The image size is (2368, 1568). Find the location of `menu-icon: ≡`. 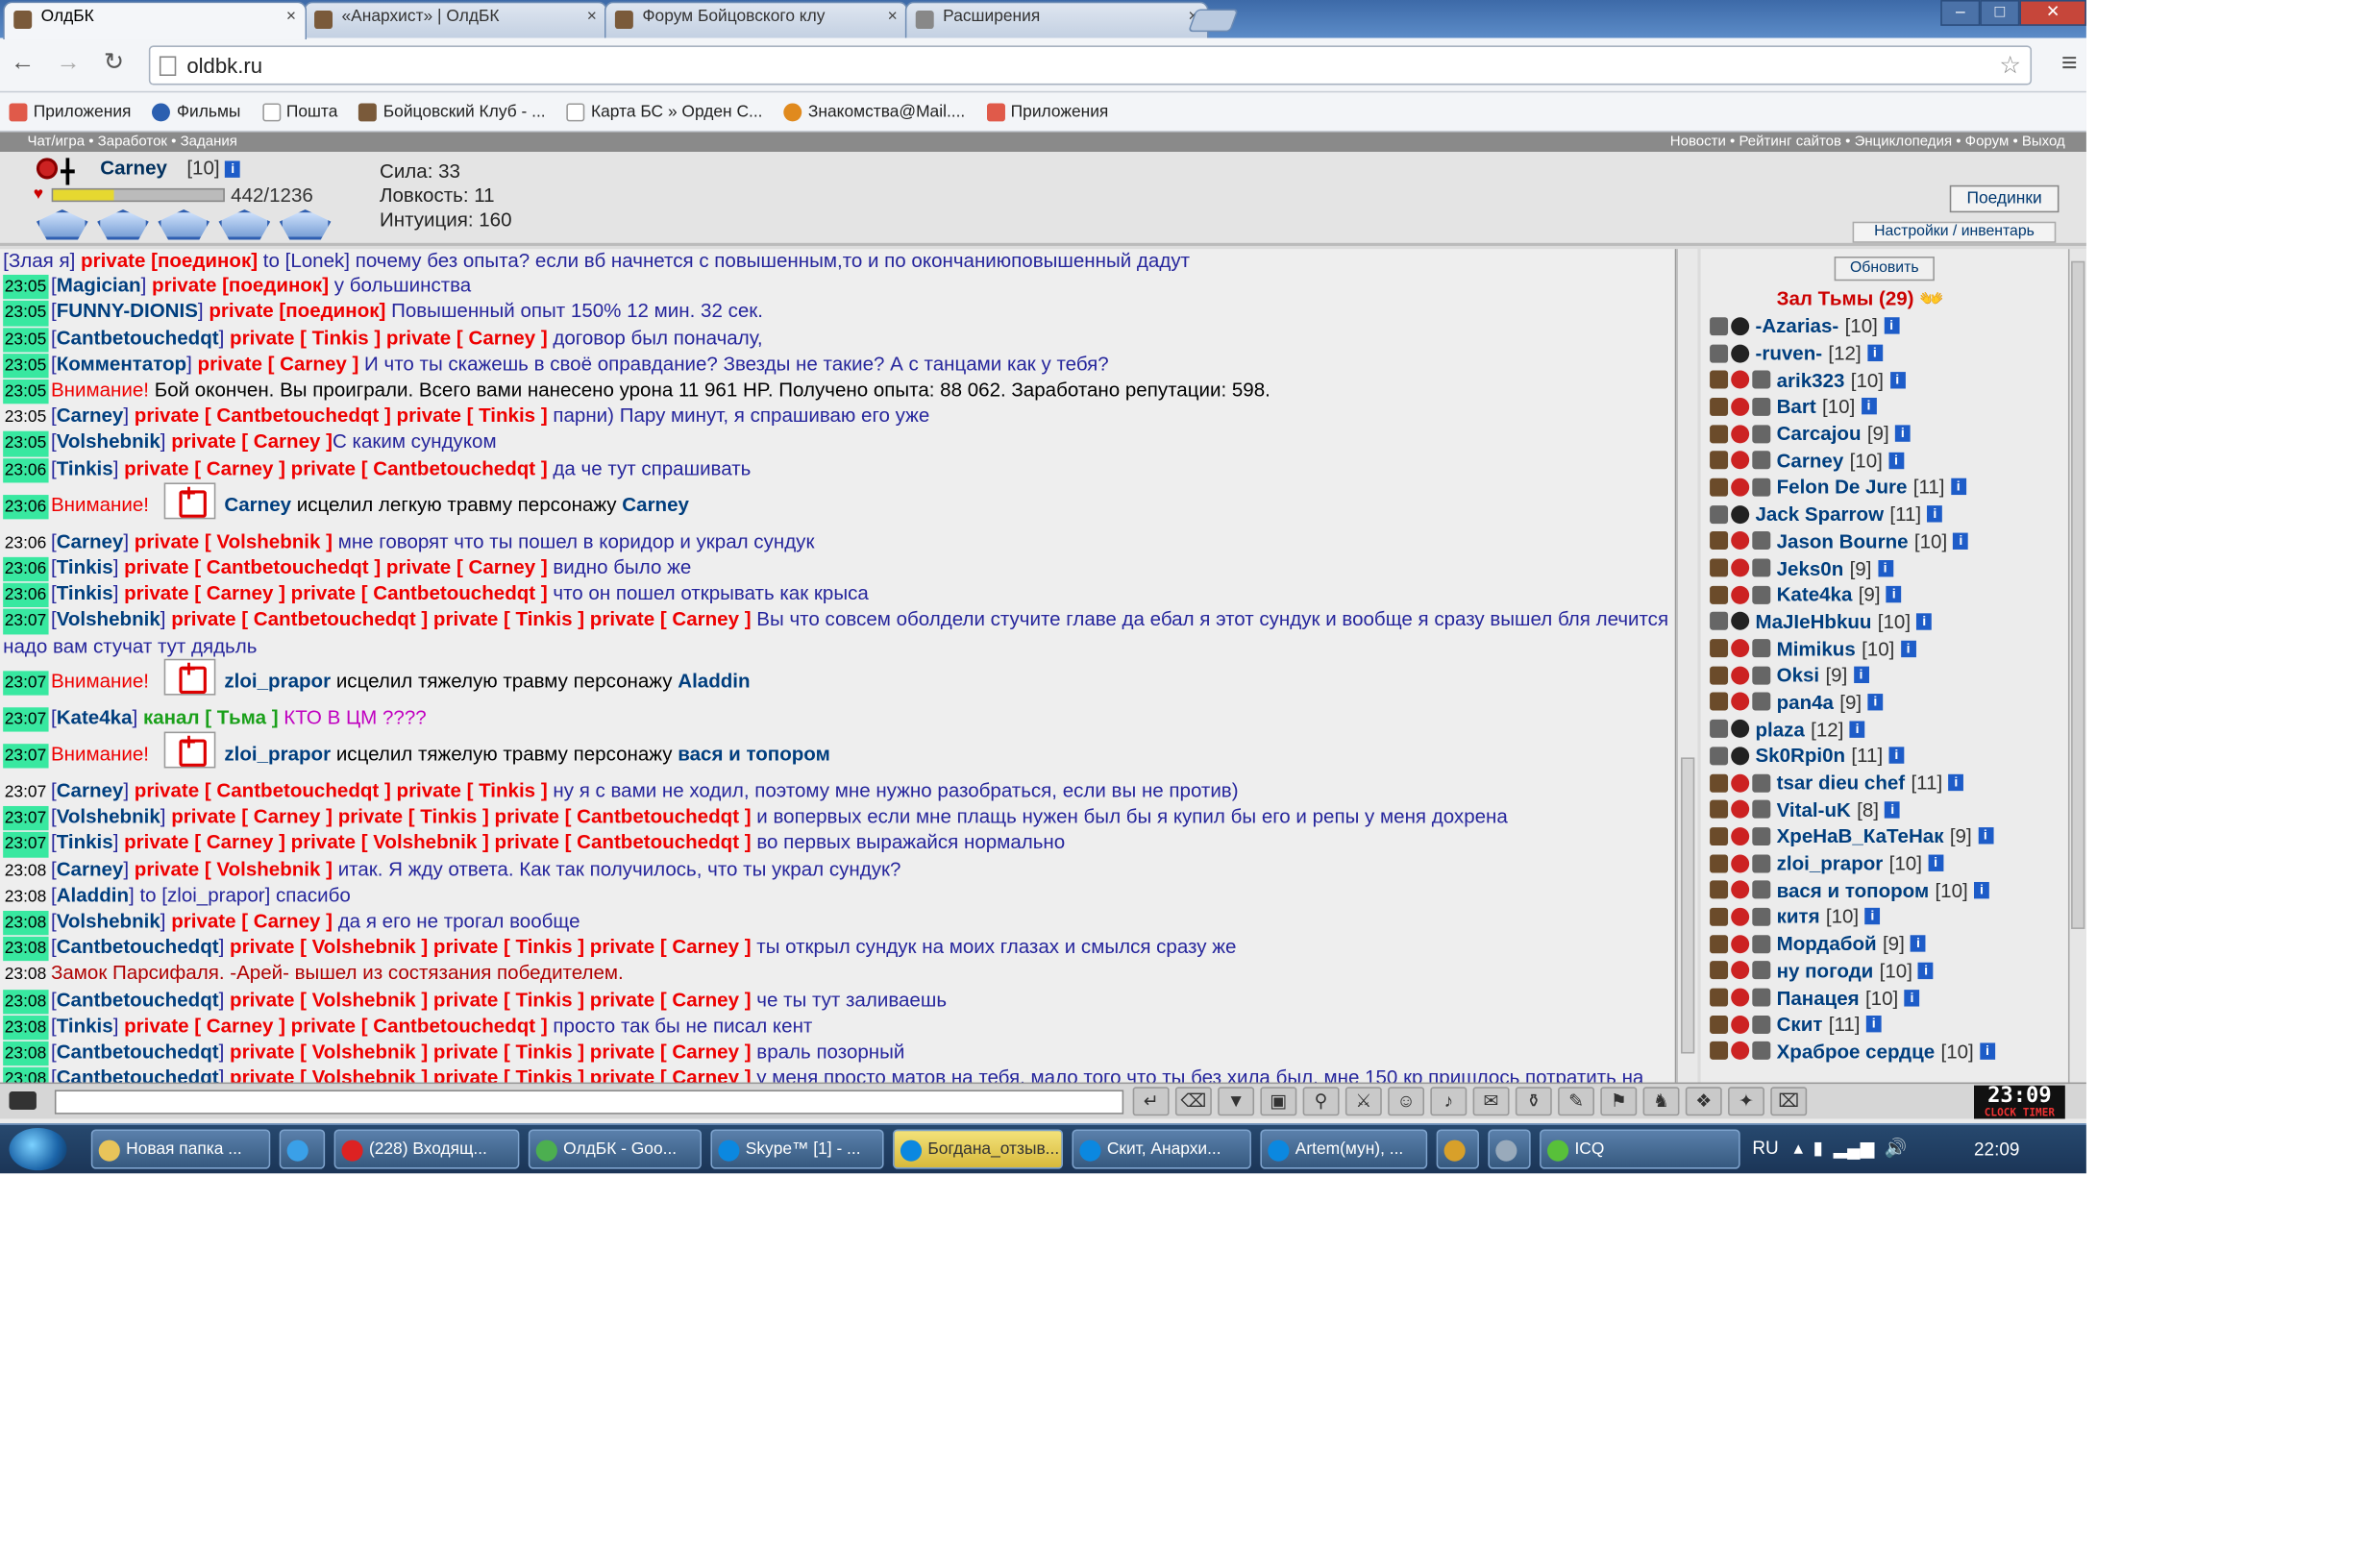

menu-icon: ≡ is located at coordinates (2069, 63).